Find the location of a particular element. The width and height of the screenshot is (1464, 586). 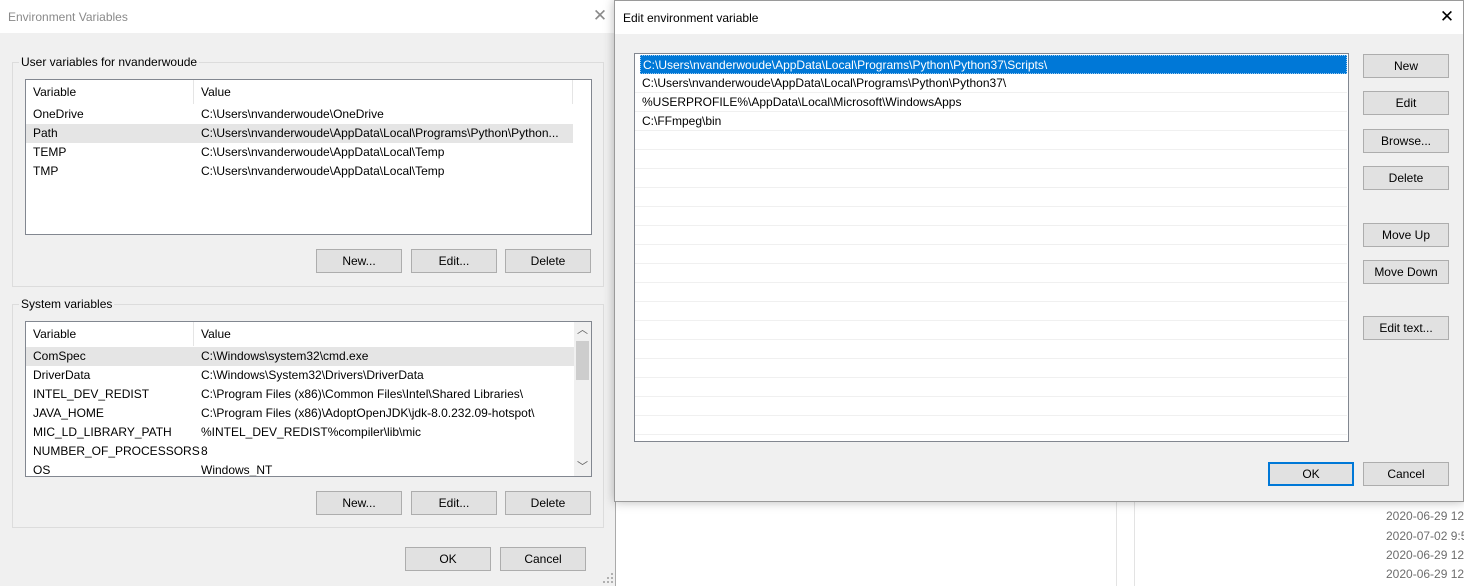

variable-name: TMP is located at coordinates (46, 171).